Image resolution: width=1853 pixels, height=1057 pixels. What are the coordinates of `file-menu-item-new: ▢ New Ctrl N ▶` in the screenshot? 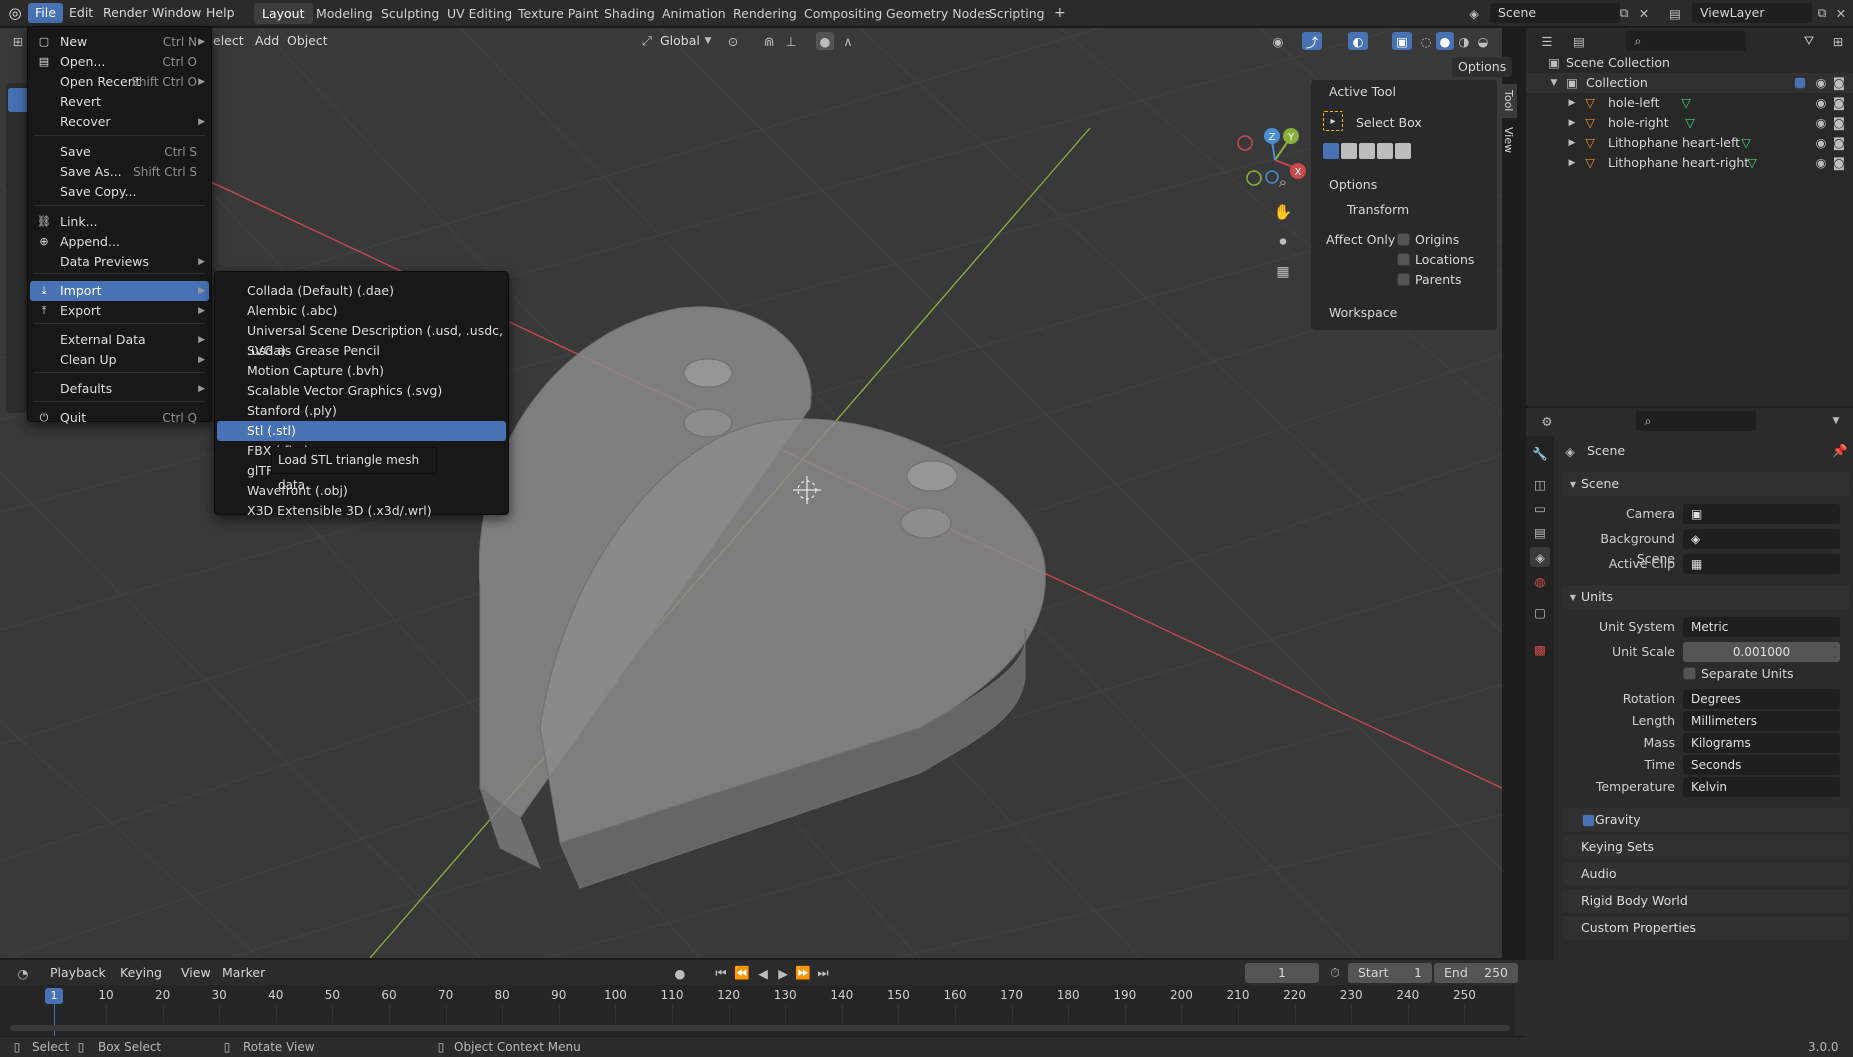 It's located at (119, 42).